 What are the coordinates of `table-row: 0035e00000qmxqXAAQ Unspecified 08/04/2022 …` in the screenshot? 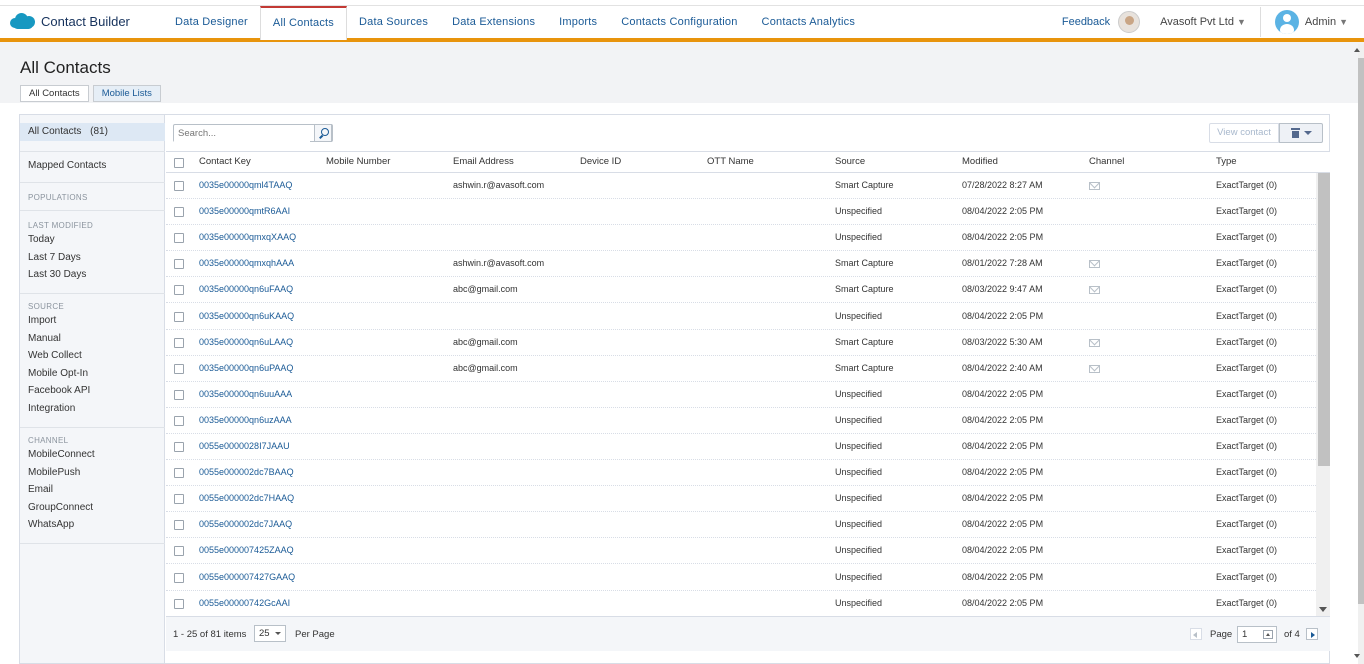 It's located at (741, 238).